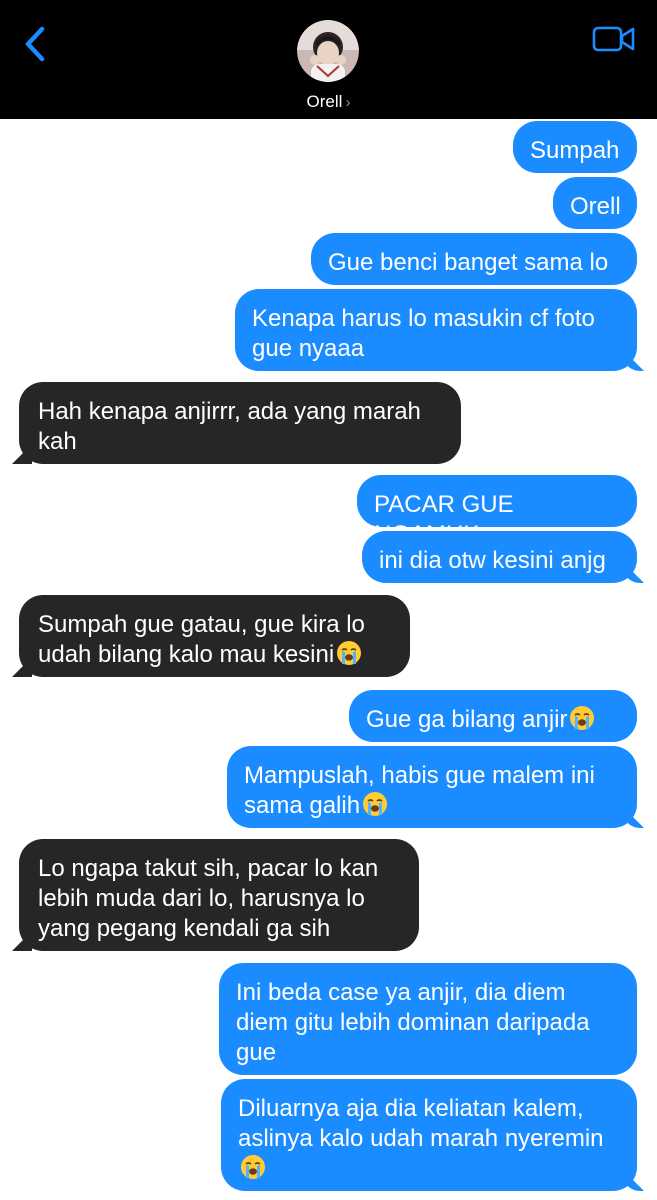 This screenshot has width=657, height=1200. I want to click on conversation-header: Orell ›, so click(328, 59).